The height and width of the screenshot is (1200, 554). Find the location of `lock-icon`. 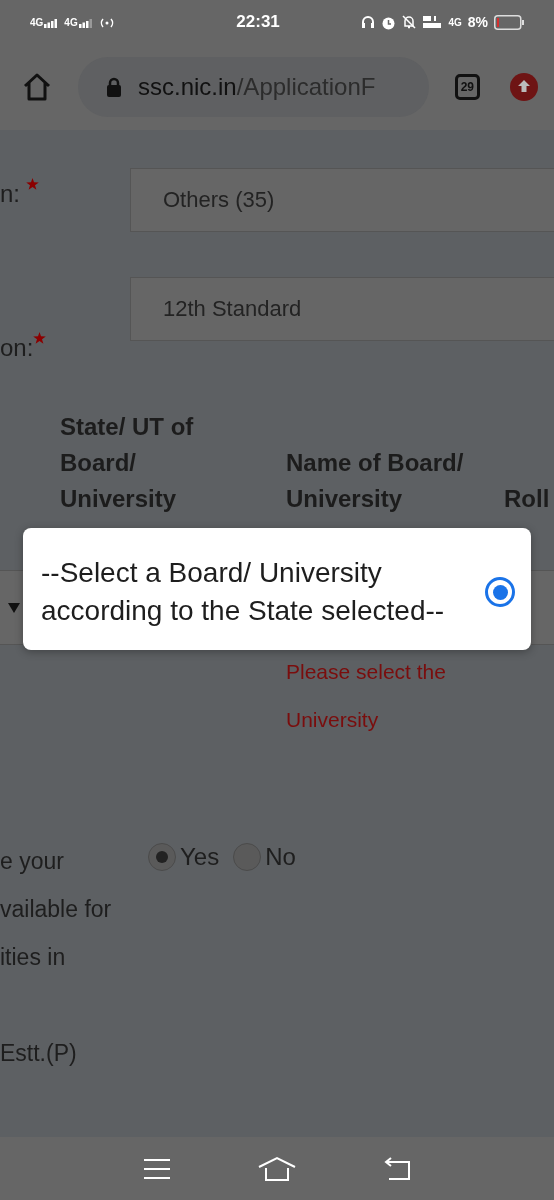

lock-icon is located at coordinates (114, 87).